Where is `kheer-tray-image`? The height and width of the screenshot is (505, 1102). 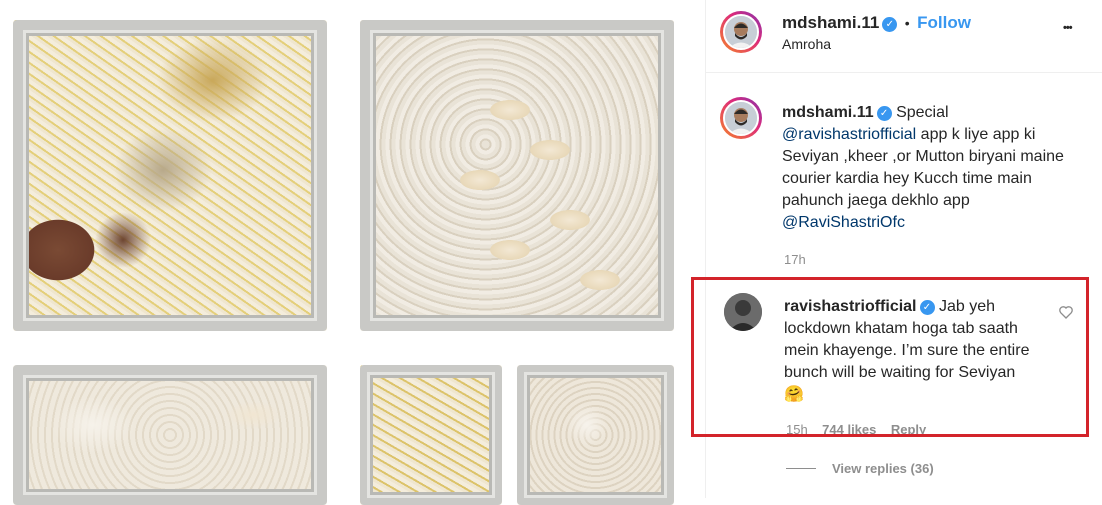 kheer-tray-image is located at coordinates (170, 435).